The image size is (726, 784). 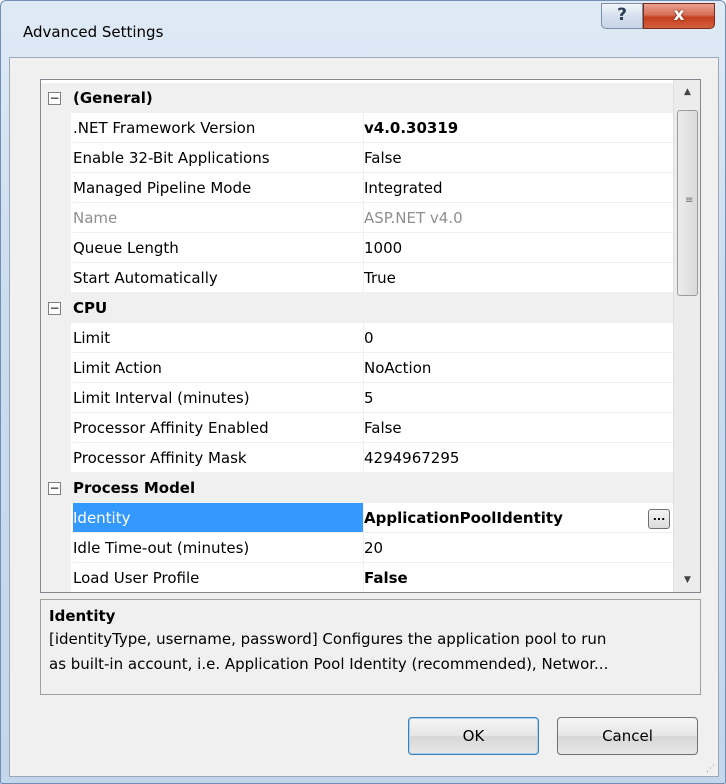 I want to click on property-row: Limit Interval (minutes) 5, so click(x=357, y=398).